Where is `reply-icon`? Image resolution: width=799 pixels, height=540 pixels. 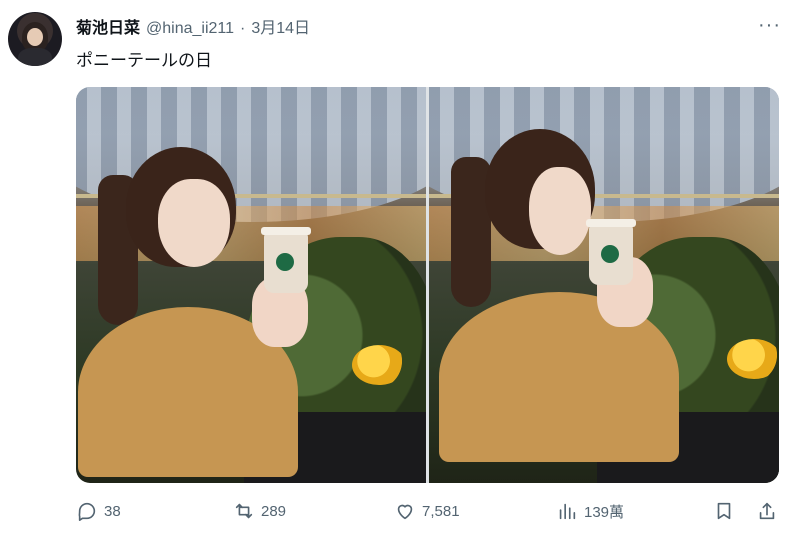
reply-icon is located at coordinates (87, 511).